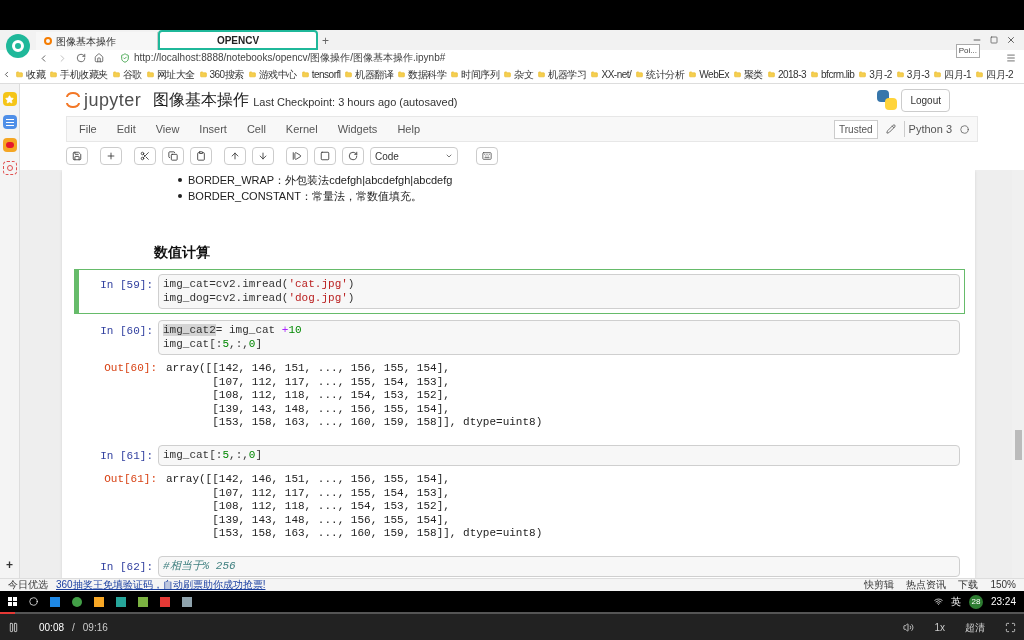 The height and width of the screenshot is (640, 1024). I want to click on pause-icon, so click(13, 627).